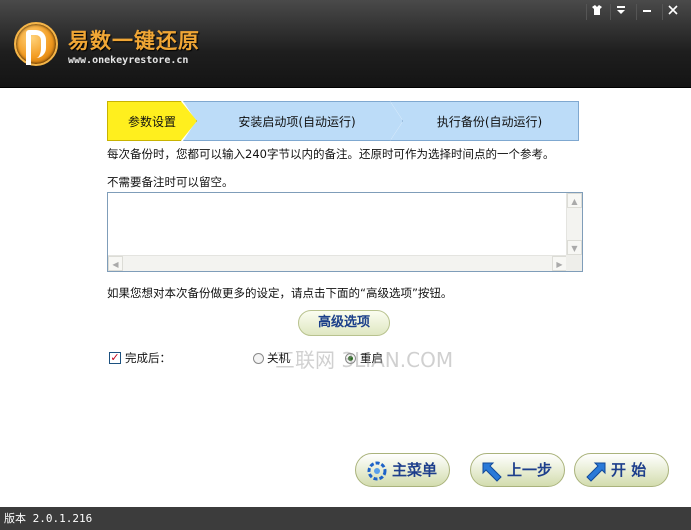  Describe the element at coordinates (574, 200) in the screenshot. I see `scroll-up-icon: ▲` at that location.